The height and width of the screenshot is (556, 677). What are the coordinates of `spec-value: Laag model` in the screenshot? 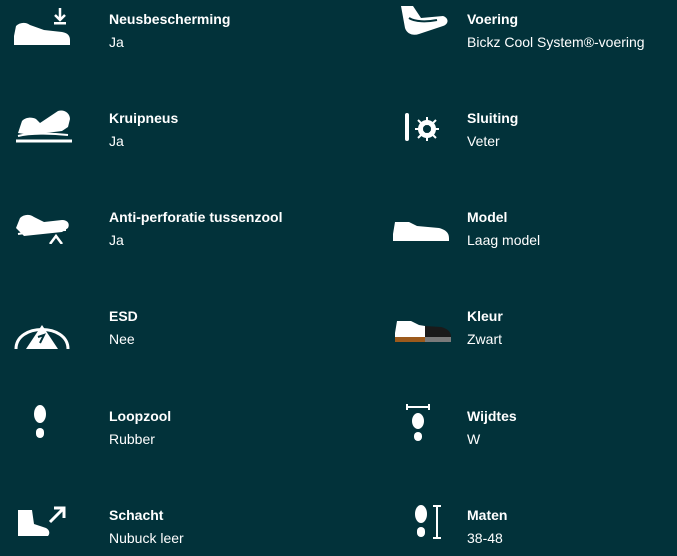 It's located at (504, 240).